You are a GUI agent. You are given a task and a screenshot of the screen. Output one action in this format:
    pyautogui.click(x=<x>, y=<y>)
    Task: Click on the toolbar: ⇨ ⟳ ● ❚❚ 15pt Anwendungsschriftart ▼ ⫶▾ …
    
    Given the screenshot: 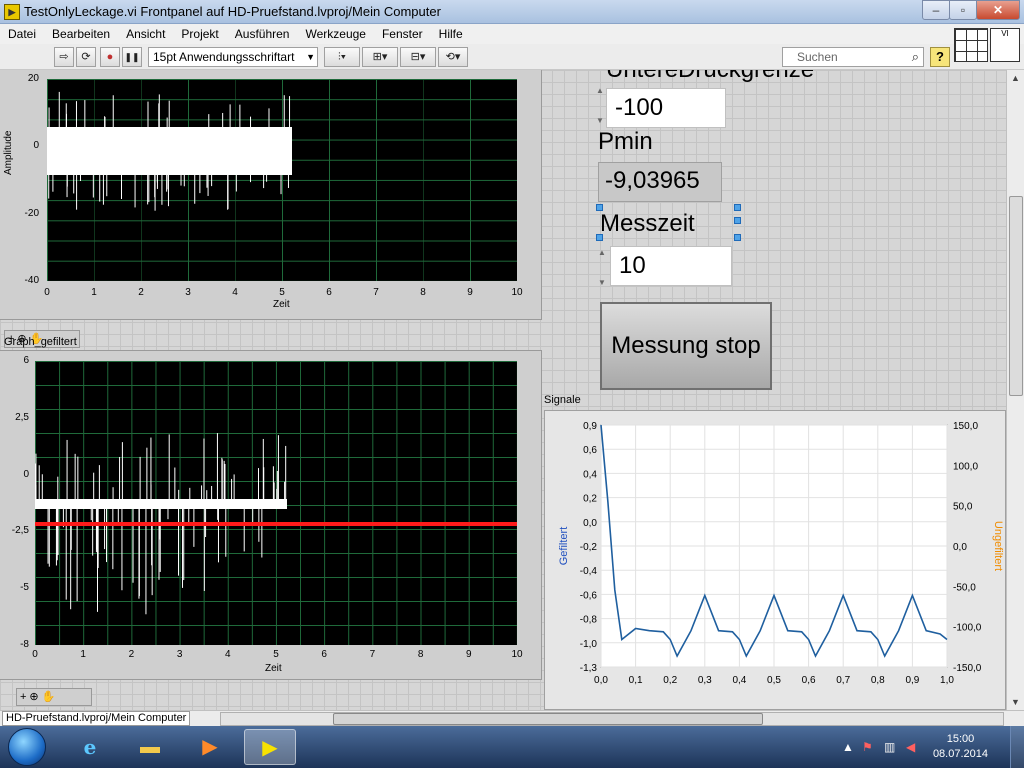 What is the action you would take?
    pyautogui.click(x=512, y=57)
    